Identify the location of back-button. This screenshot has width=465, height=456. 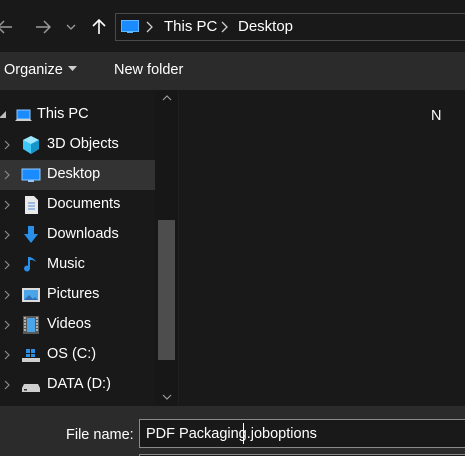
(9, 27).